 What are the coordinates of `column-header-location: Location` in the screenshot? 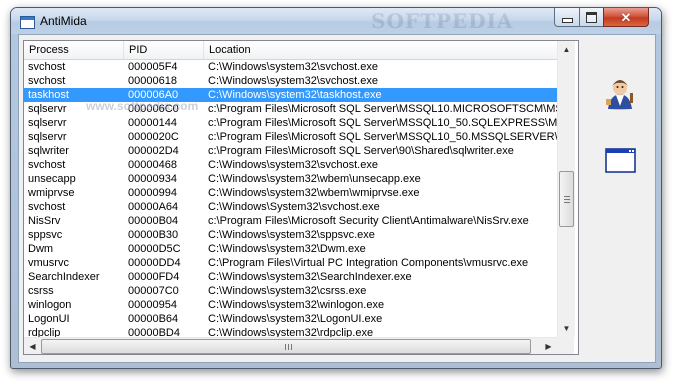 It's located at (386, 50).